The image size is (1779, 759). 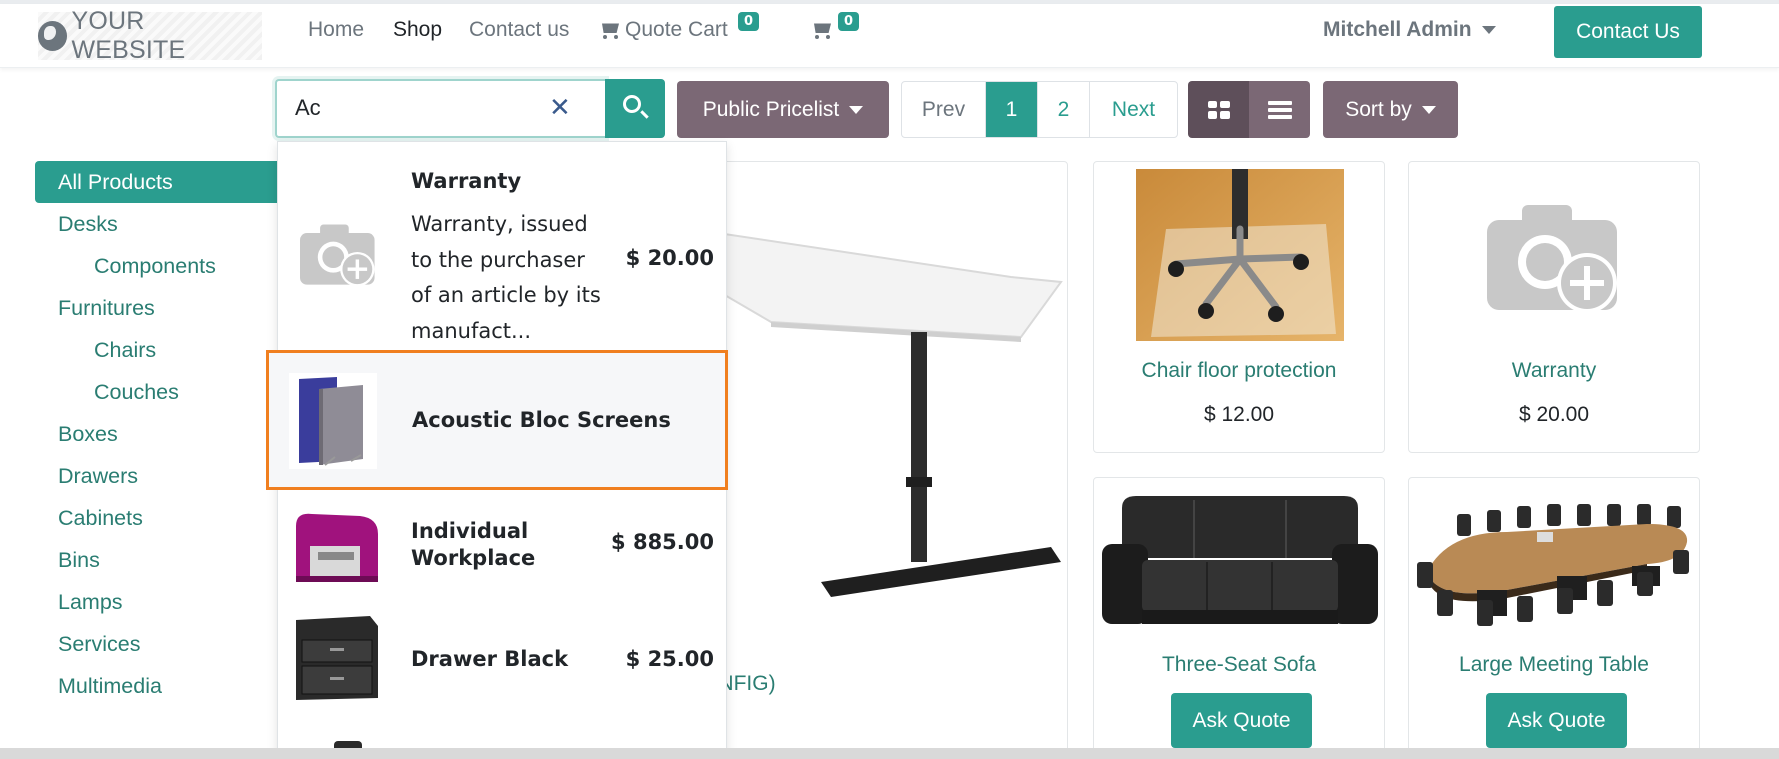 What do you see at coordinates (541, 420) in the screenshot?
I see `autocomplete-item-name: Acoustic Bloc Screens` at bounding box center [541, 420].